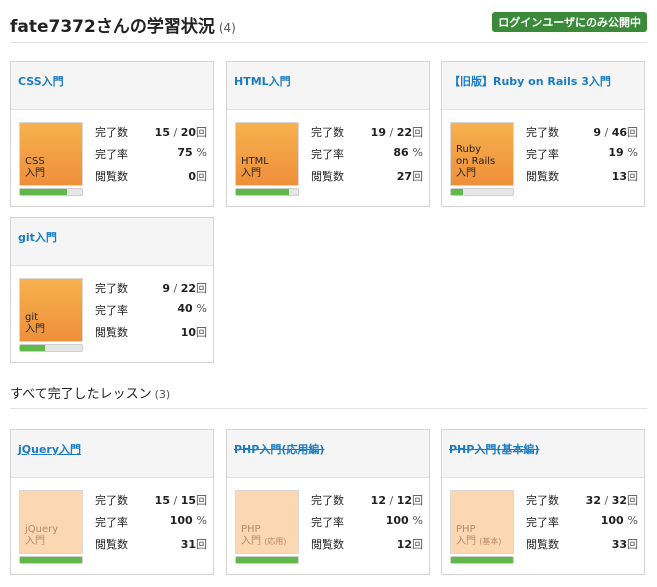  I want to click on total-count: 46, so click(619, 132).